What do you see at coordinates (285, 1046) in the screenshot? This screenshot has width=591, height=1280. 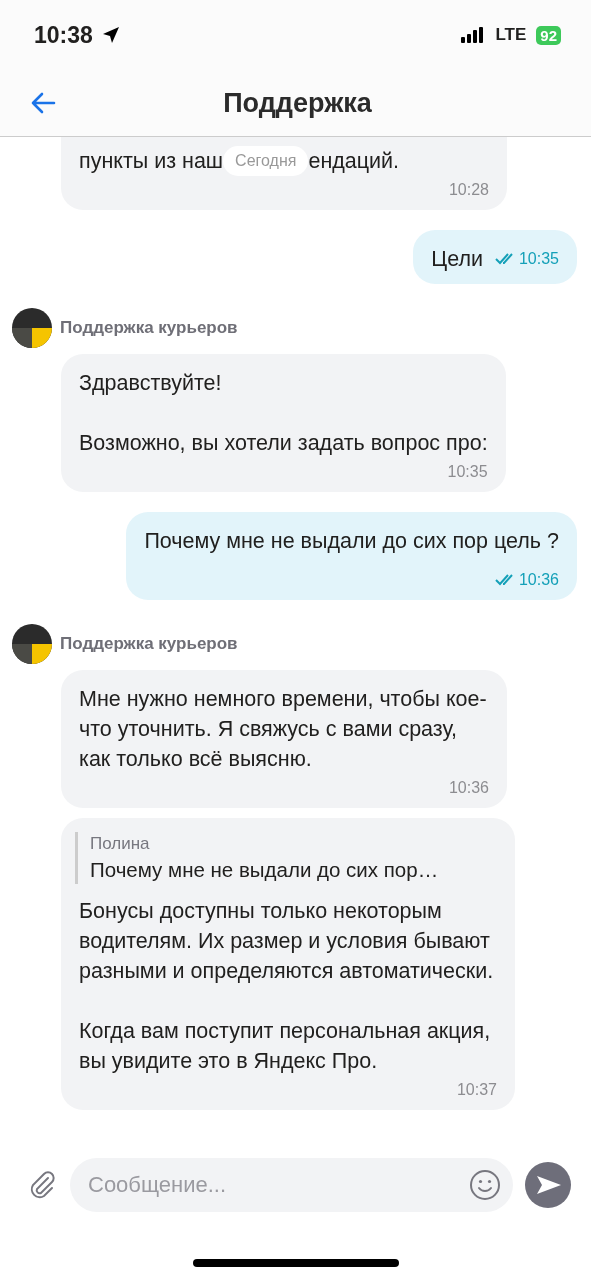 I see `message-text: Когда вам поступит персональная акция, вы увидите это в Яндекс Про.` at bounding box center [285, 1046].